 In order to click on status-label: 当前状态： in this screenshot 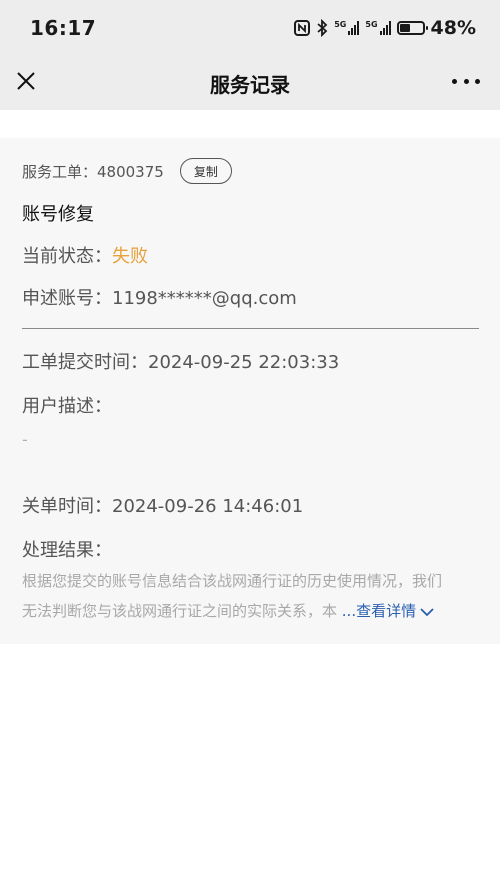, I will do `click(67, 256)`.